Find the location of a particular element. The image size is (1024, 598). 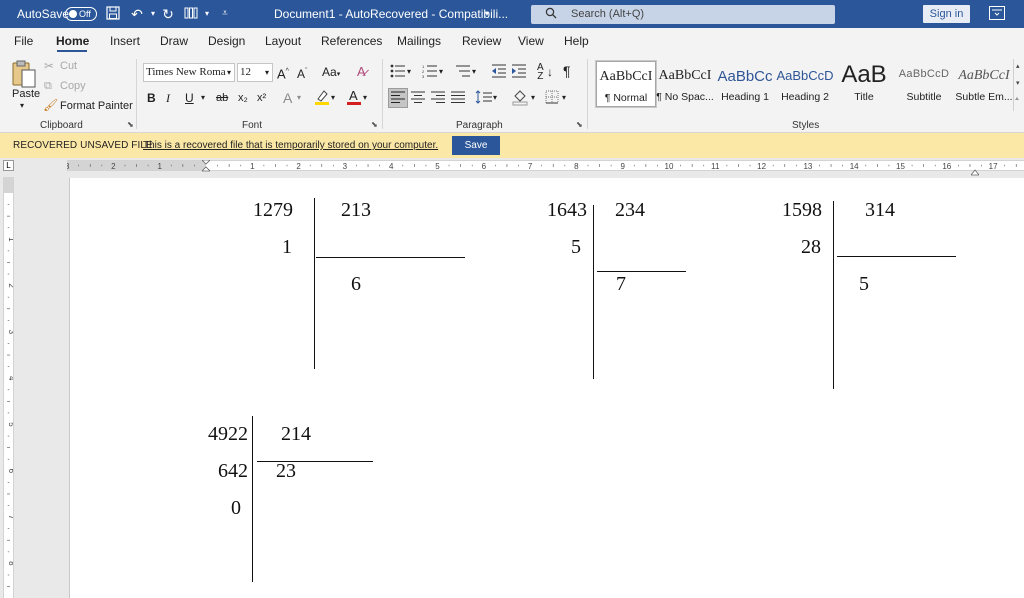

copy-button: Copy is located at coordinates (73, 86).